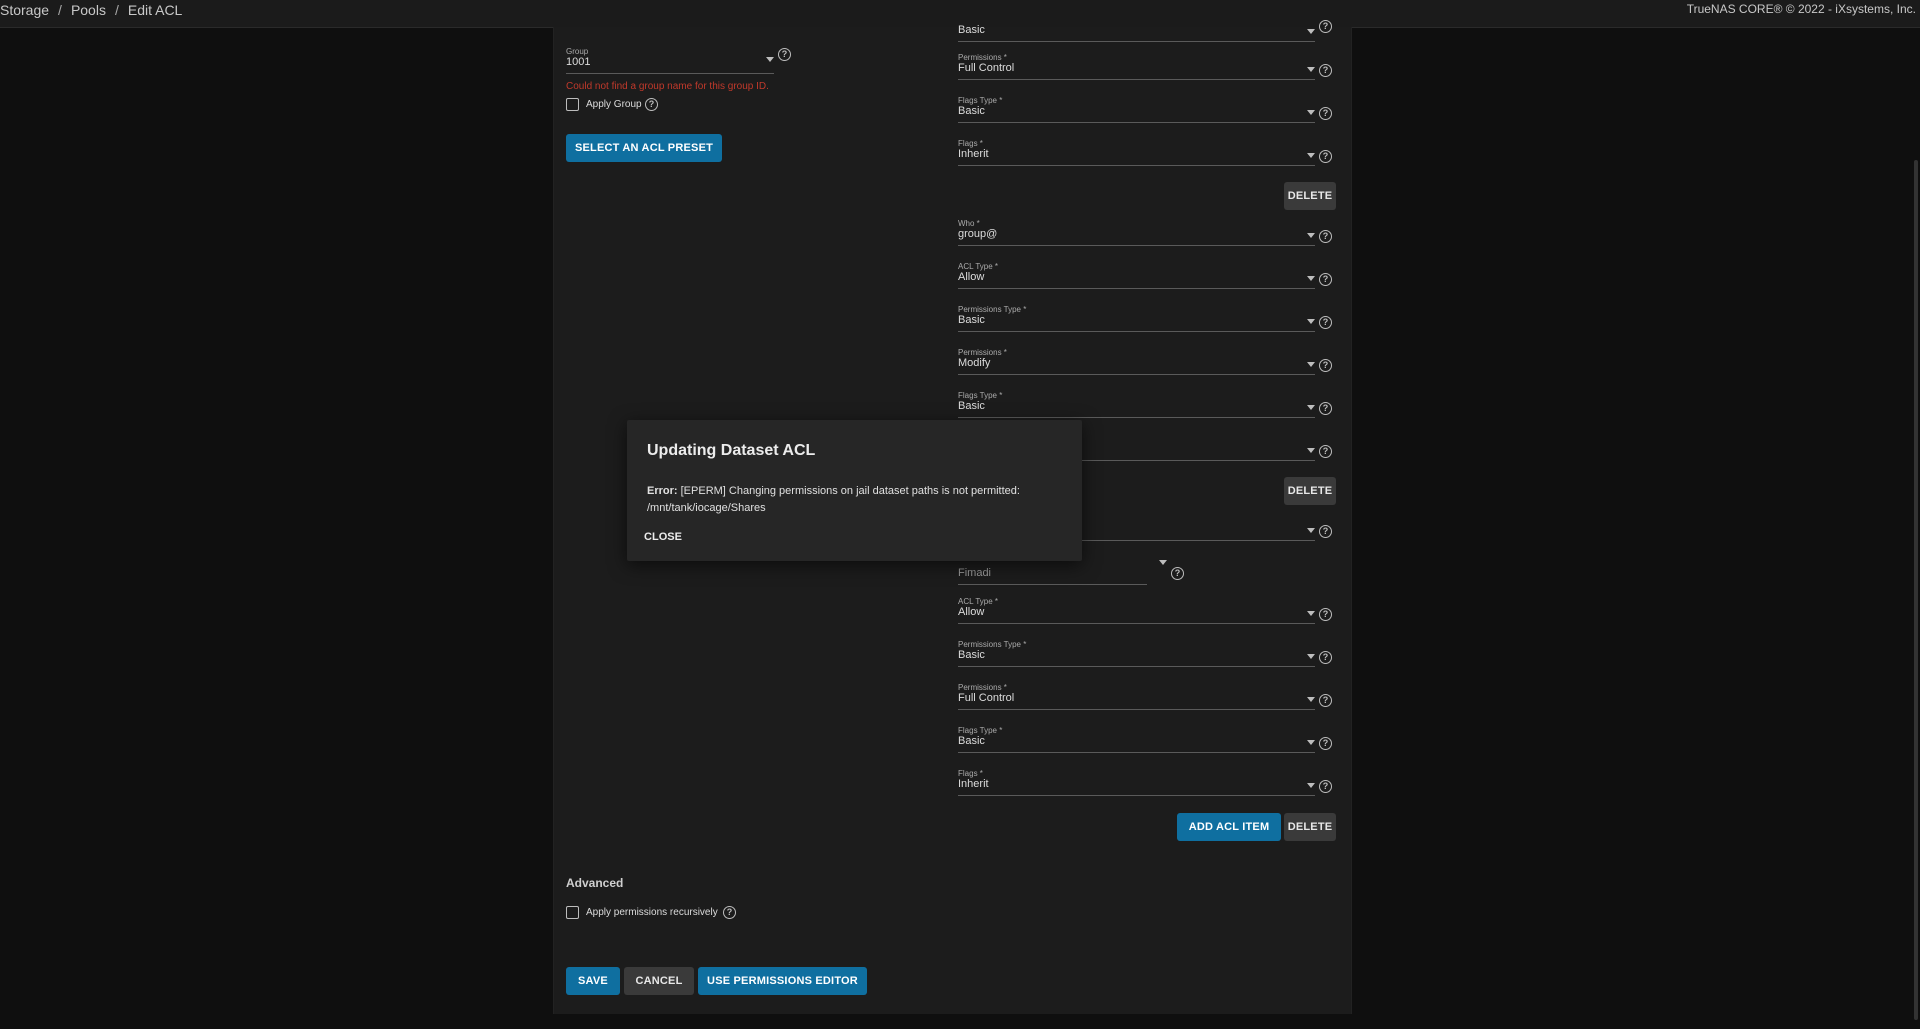 The image size is (1920, 1029). What do you see at coordinates (659, 981) in the screenshot?
I see `cancel-button: CANCEL` at bounding box center [659, 981].